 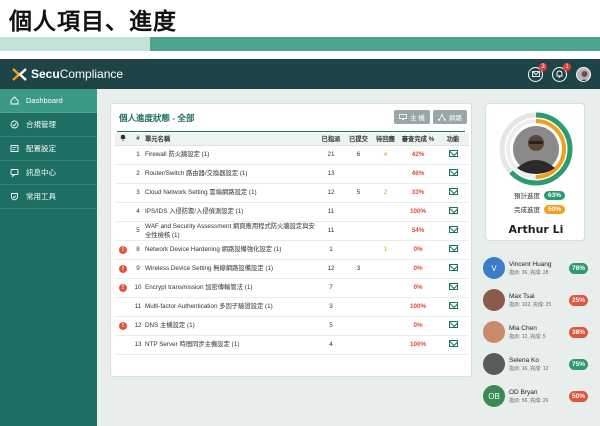 I want to click on unit-name: Firewall 防火牆設定 (1), so click(x=231, y=155).